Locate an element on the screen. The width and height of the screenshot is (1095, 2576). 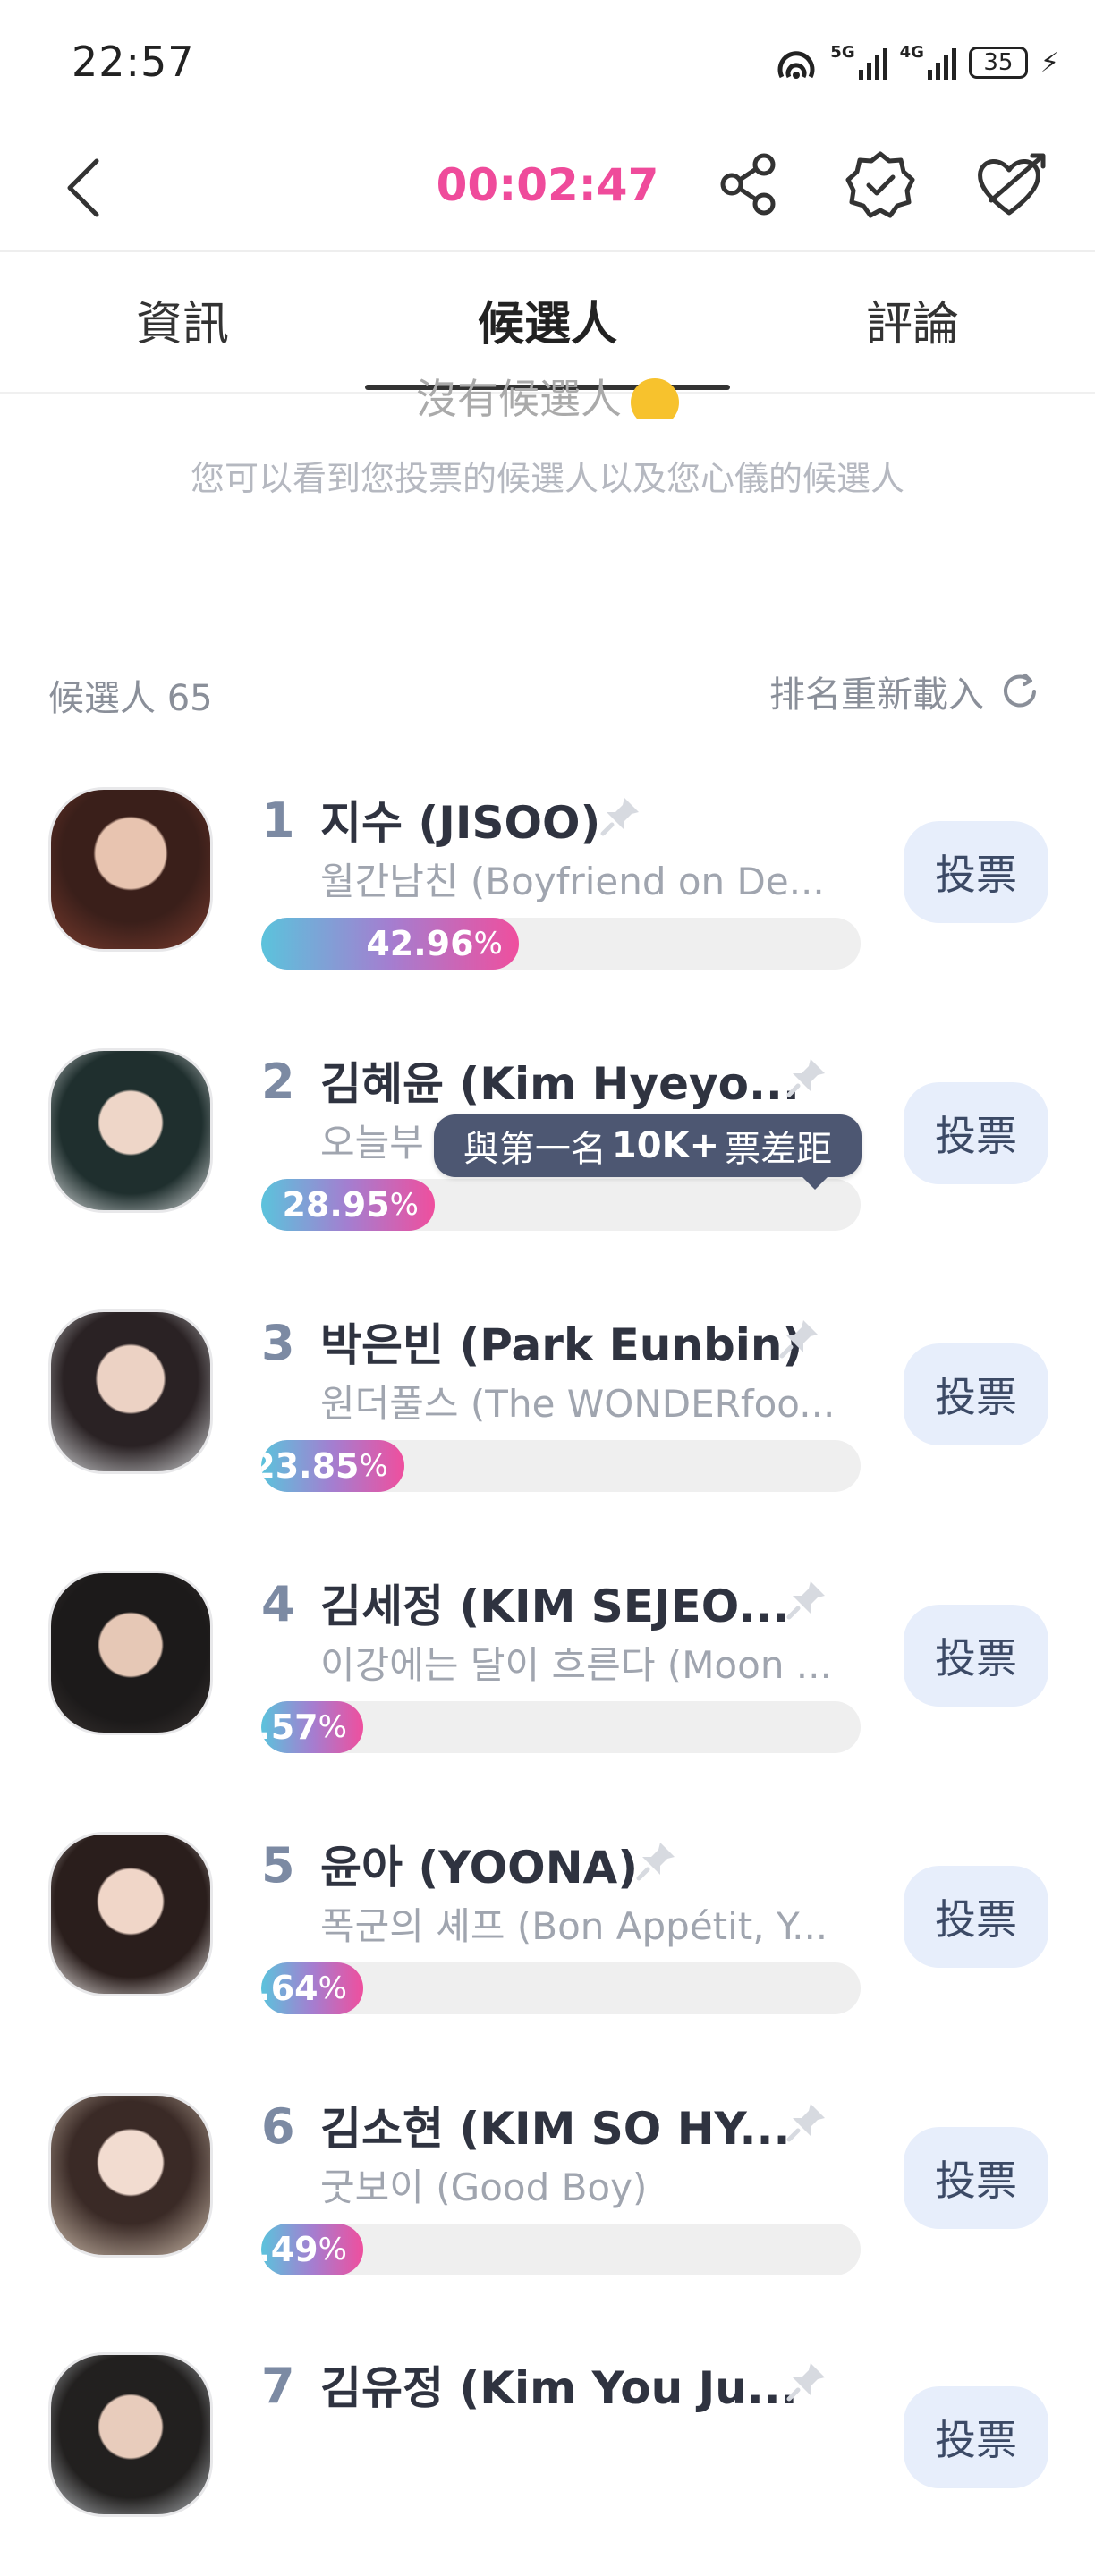
candidate-row: 7 김유정 (Kim You Ju... 投票 is located at coordinates (547, 2446).